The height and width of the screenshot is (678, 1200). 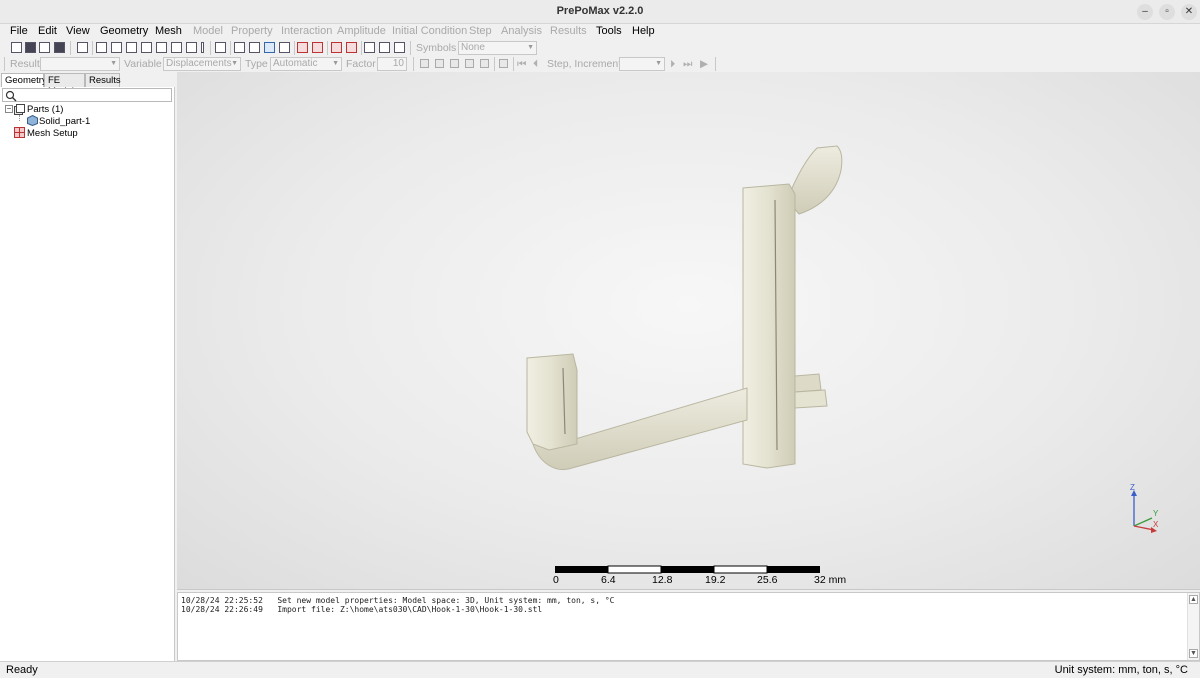 What do you see at coordinates (439, 63) in the screenshot?
I see `deformed-icon` at bounding box center [439, 63].